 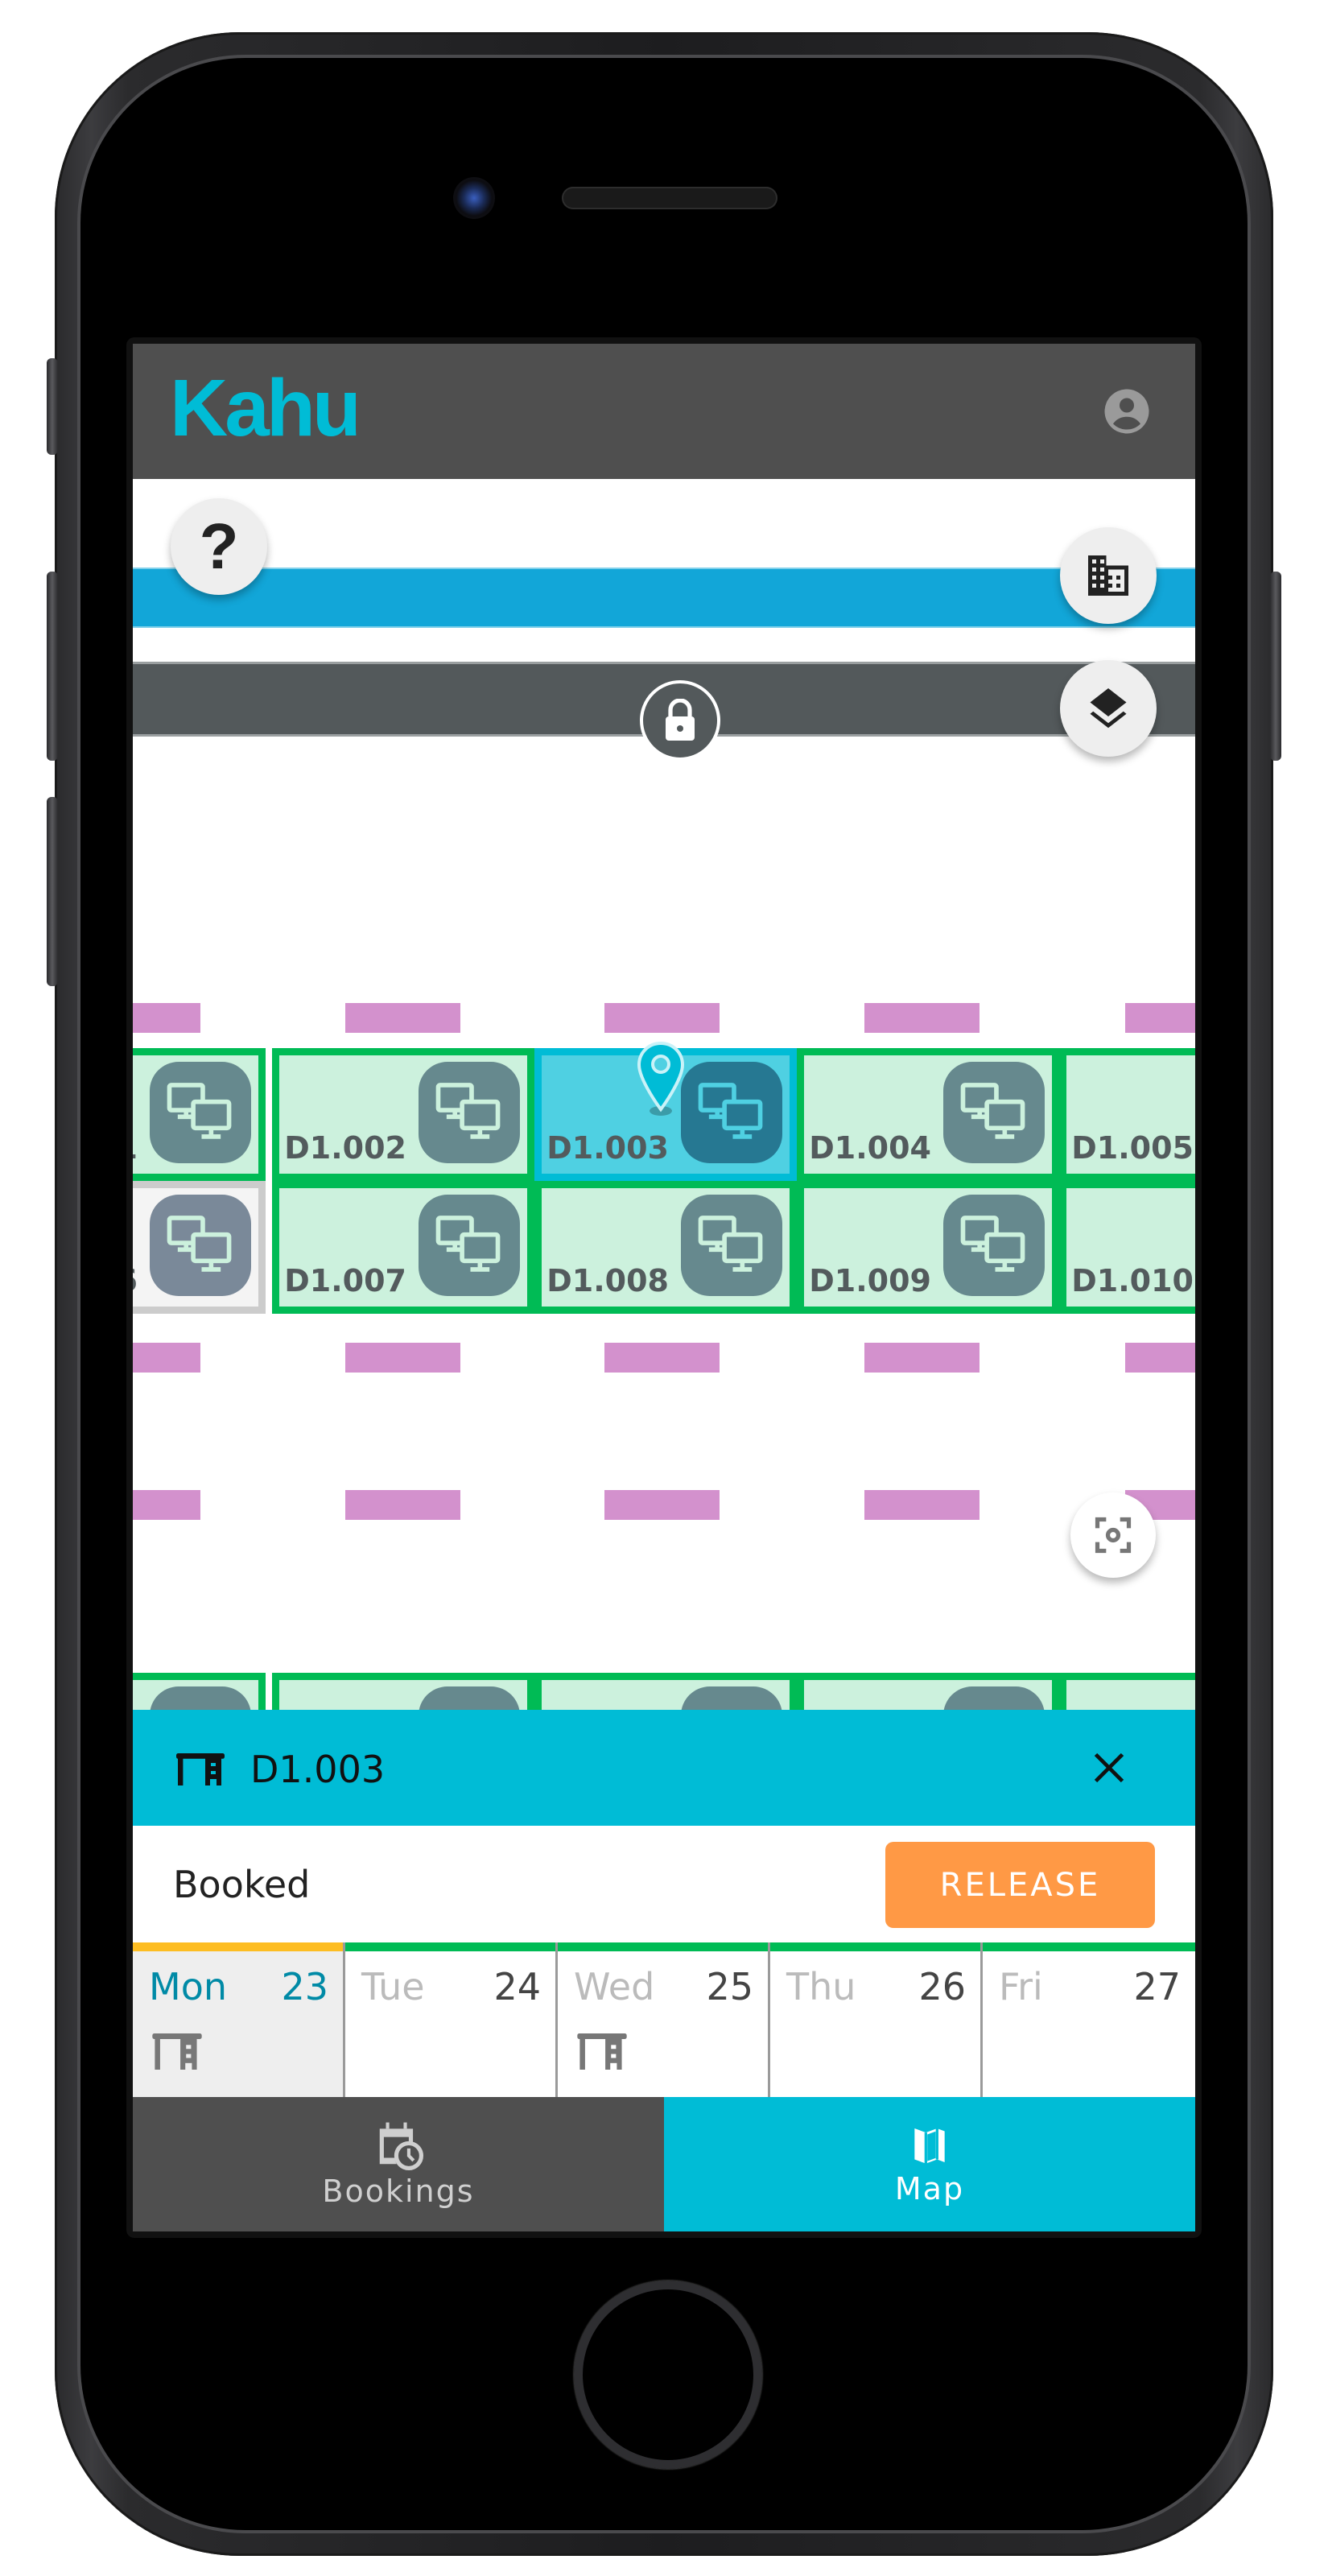 I want to click on desk-d1-009: D1.009, so click(x=928, y=1247).